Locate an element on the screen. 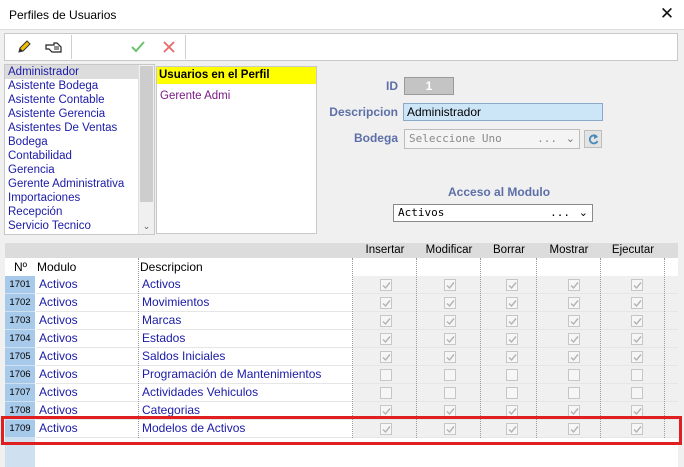  row-descripcion: Categorias is located at coordinates (245, 410).